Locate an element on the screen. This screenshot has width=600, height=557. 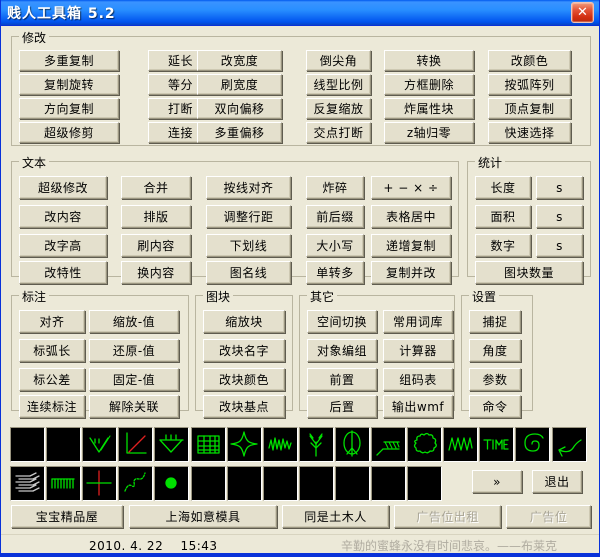
other-button-常用词库: 常用词库 is located at coordinates (418, 321).